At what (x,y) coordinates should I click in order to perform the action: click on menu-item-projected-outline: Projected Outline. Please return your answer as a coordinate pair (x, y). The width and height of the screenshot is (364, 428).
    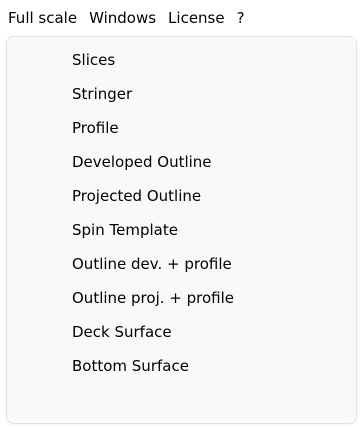
    Looking at the image, I should click on (181, 196).